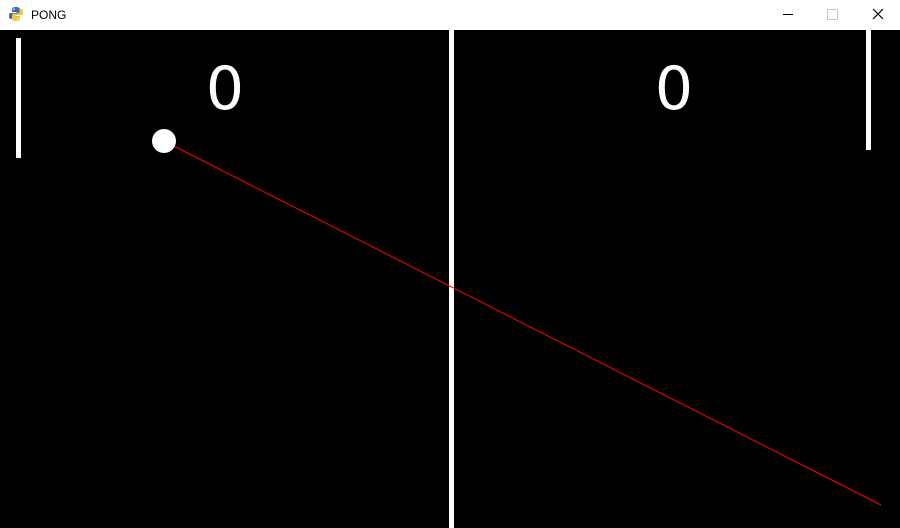 Image resolution: width=900 pixels, height=528 pixels. What do you see at coordinates (164, 141) in the screenshot?
I see `ball` at bounding box center [164, 141].